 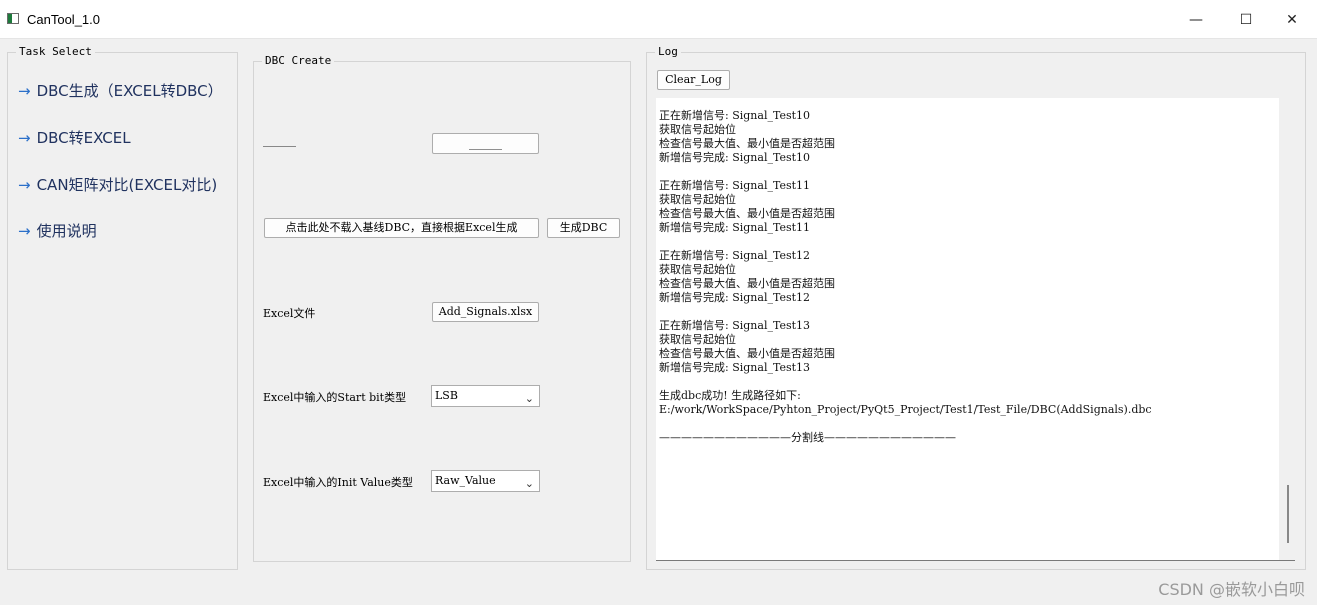 What do you see at coordinates (63, 19) in the screenshot?
I see `window-title: CanTool_1.0` at bounding box center [63, 19].